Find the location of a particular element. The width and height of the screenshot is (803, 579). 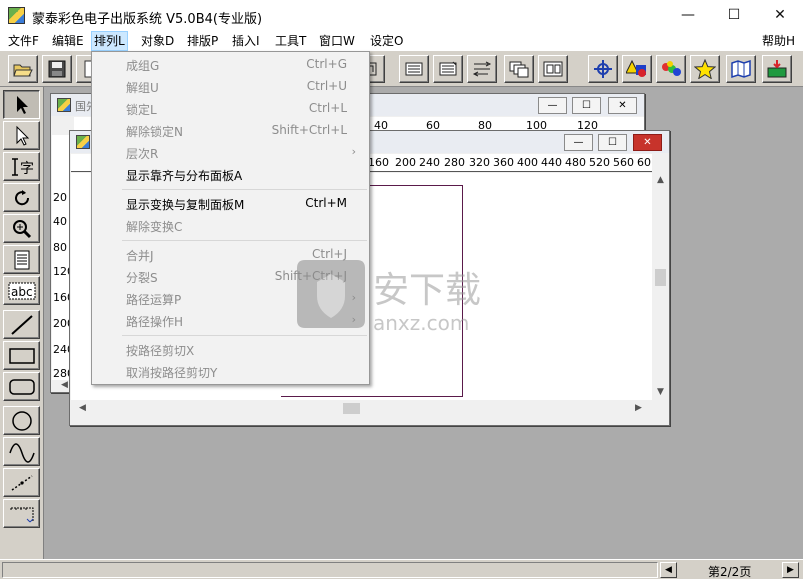

ruler-tick: 480 is located at coordinates (575, 162).